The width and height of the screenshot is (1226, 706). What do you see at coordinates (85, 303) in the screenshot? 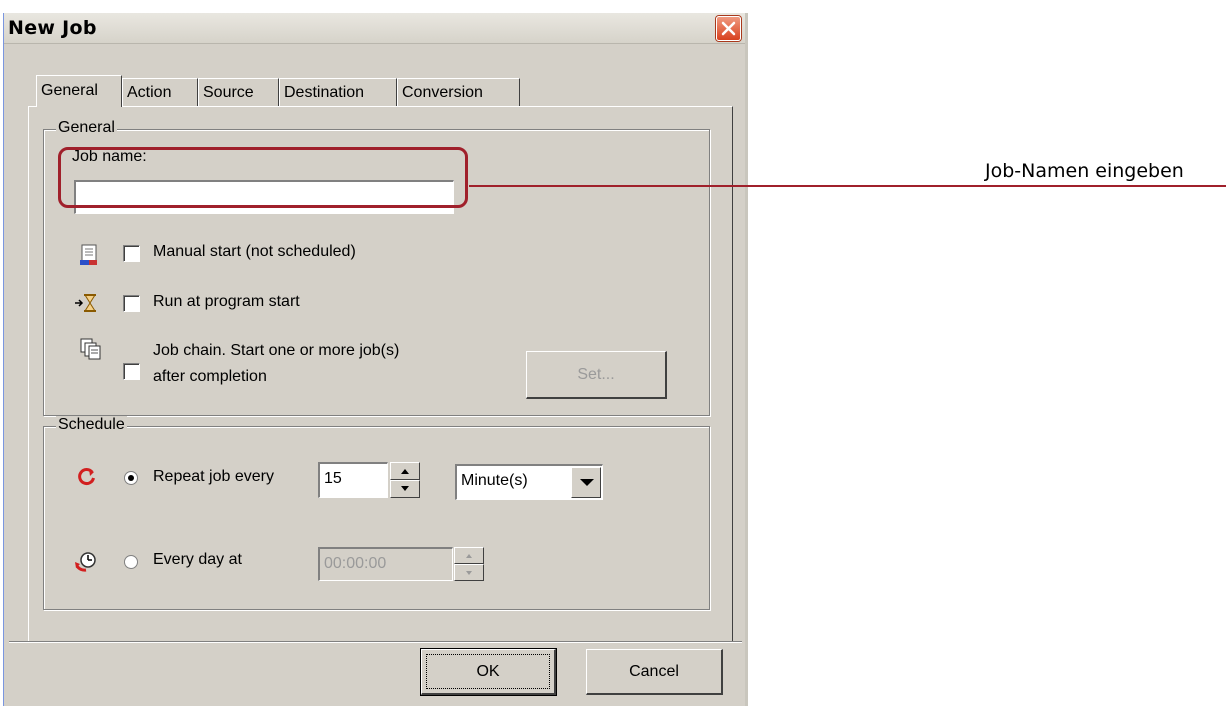
I see `hourglass-icon` at bounding box center [85, 303].